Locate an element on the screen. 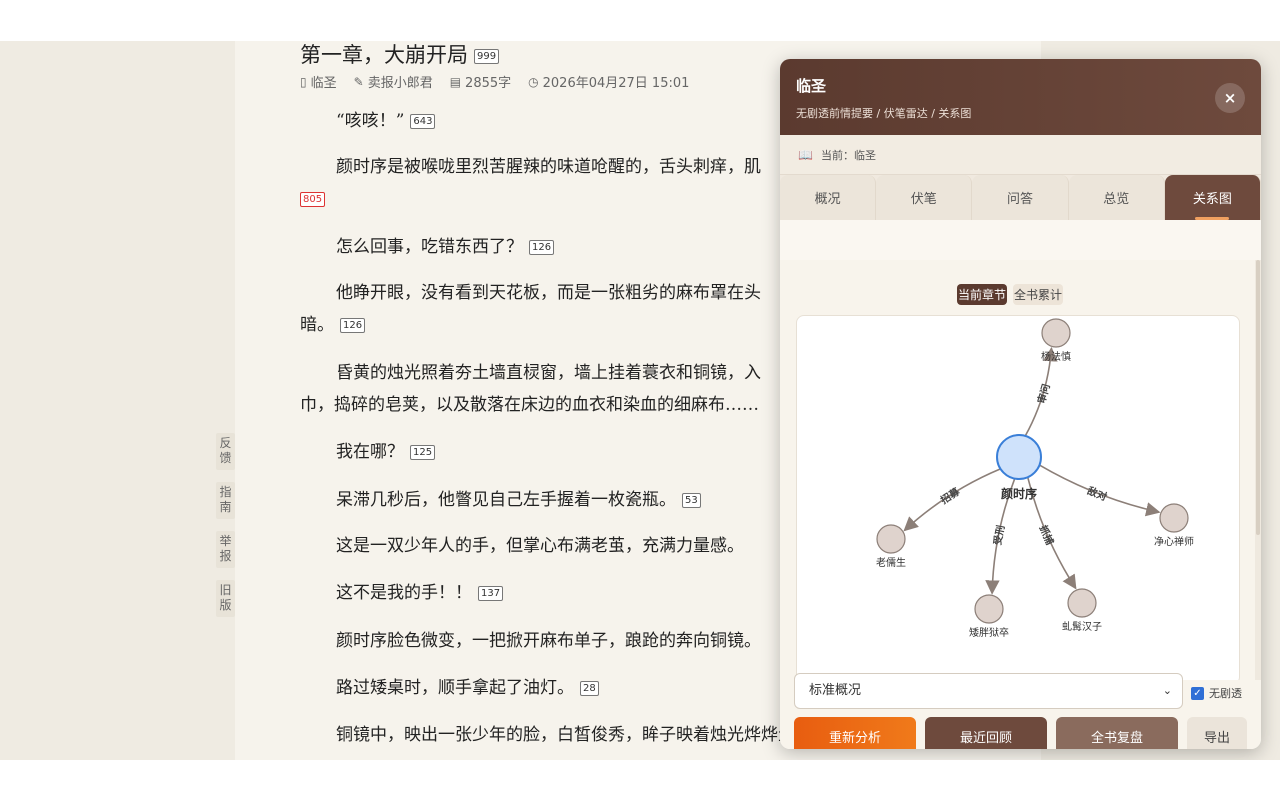 The width and height of the screenshot is (1280, 800). current-book-label: 当前：临圣 is located at coordinates (848, 155).